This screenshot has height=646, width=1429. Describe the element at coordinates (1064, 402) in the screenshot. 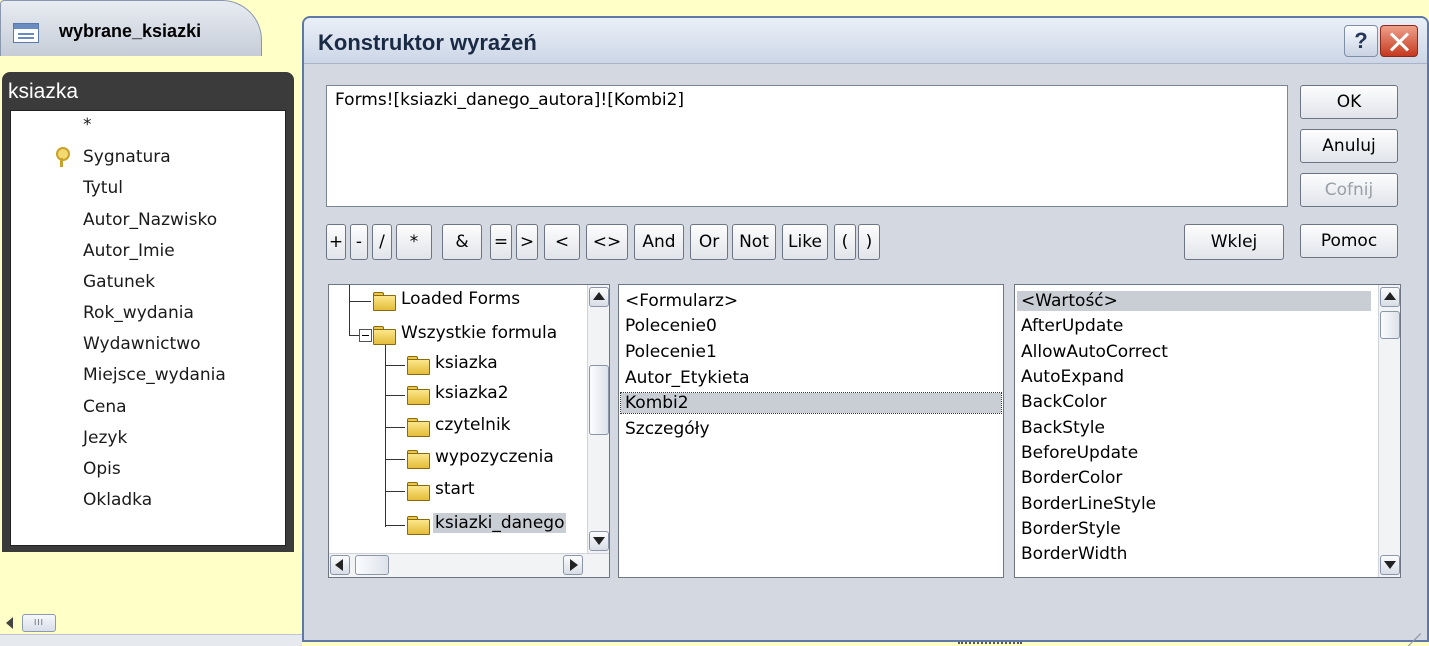

I see `list-item: BackColor` at that location.